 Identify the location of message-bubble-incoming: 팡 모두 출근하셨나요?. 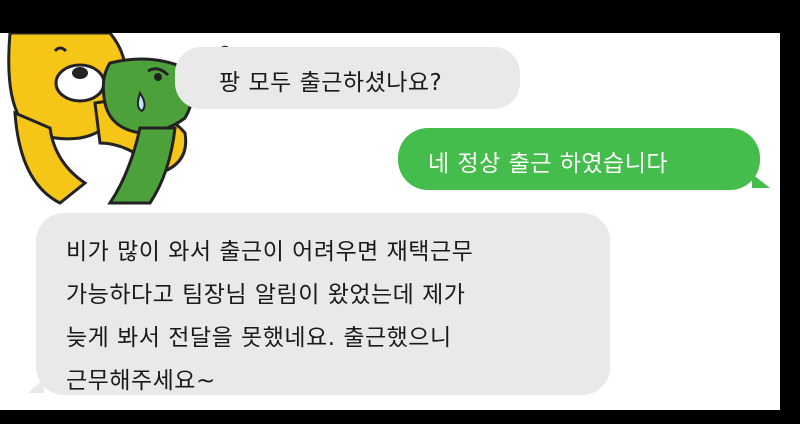
(347, 78).